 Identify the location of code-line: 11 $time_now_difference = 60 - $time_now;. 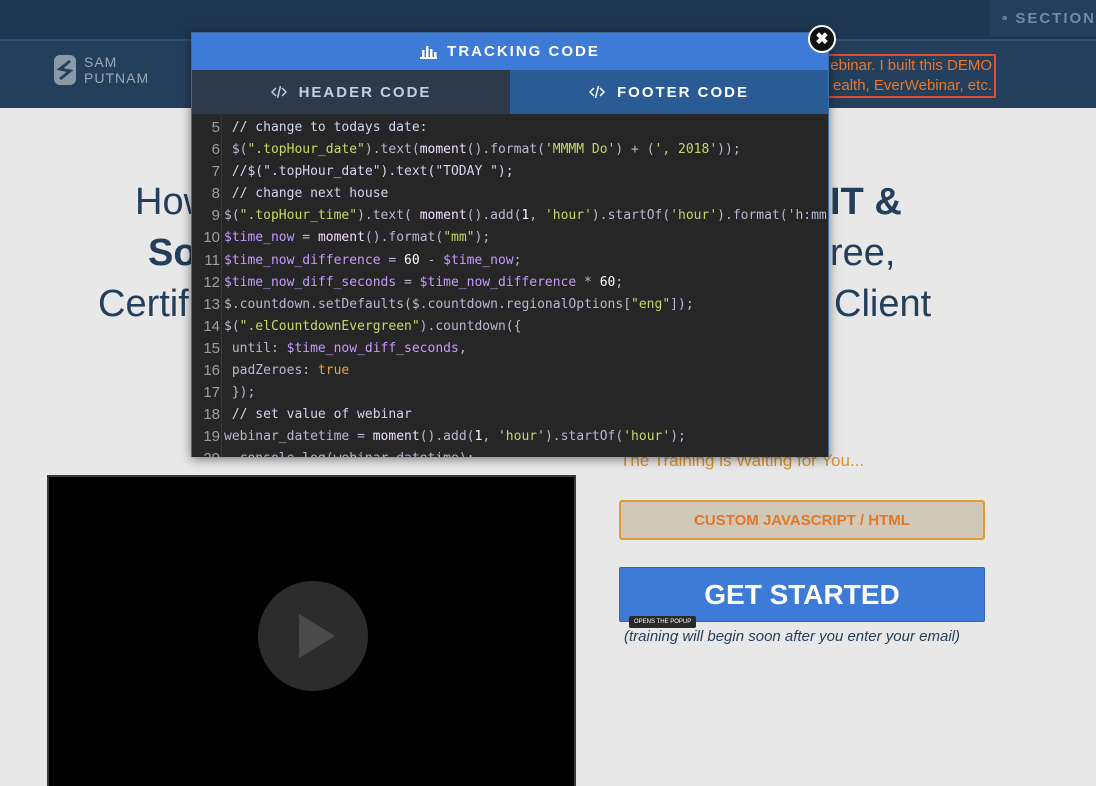
(510, 261).